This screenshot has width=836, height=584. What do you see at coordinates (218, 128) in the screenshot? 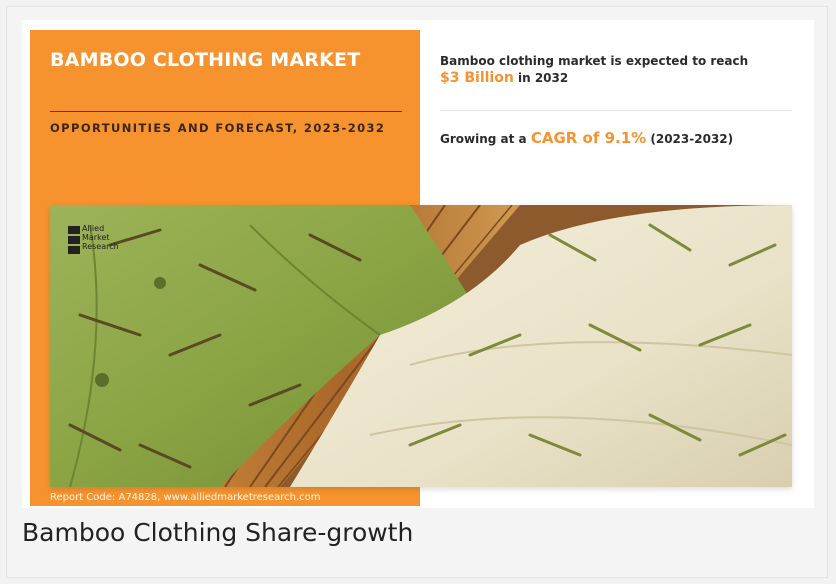
I see `infographic-subtitle: OPPORTUNITIES AND FORECAST, 2023-2032` at bounding box center [218, 128].